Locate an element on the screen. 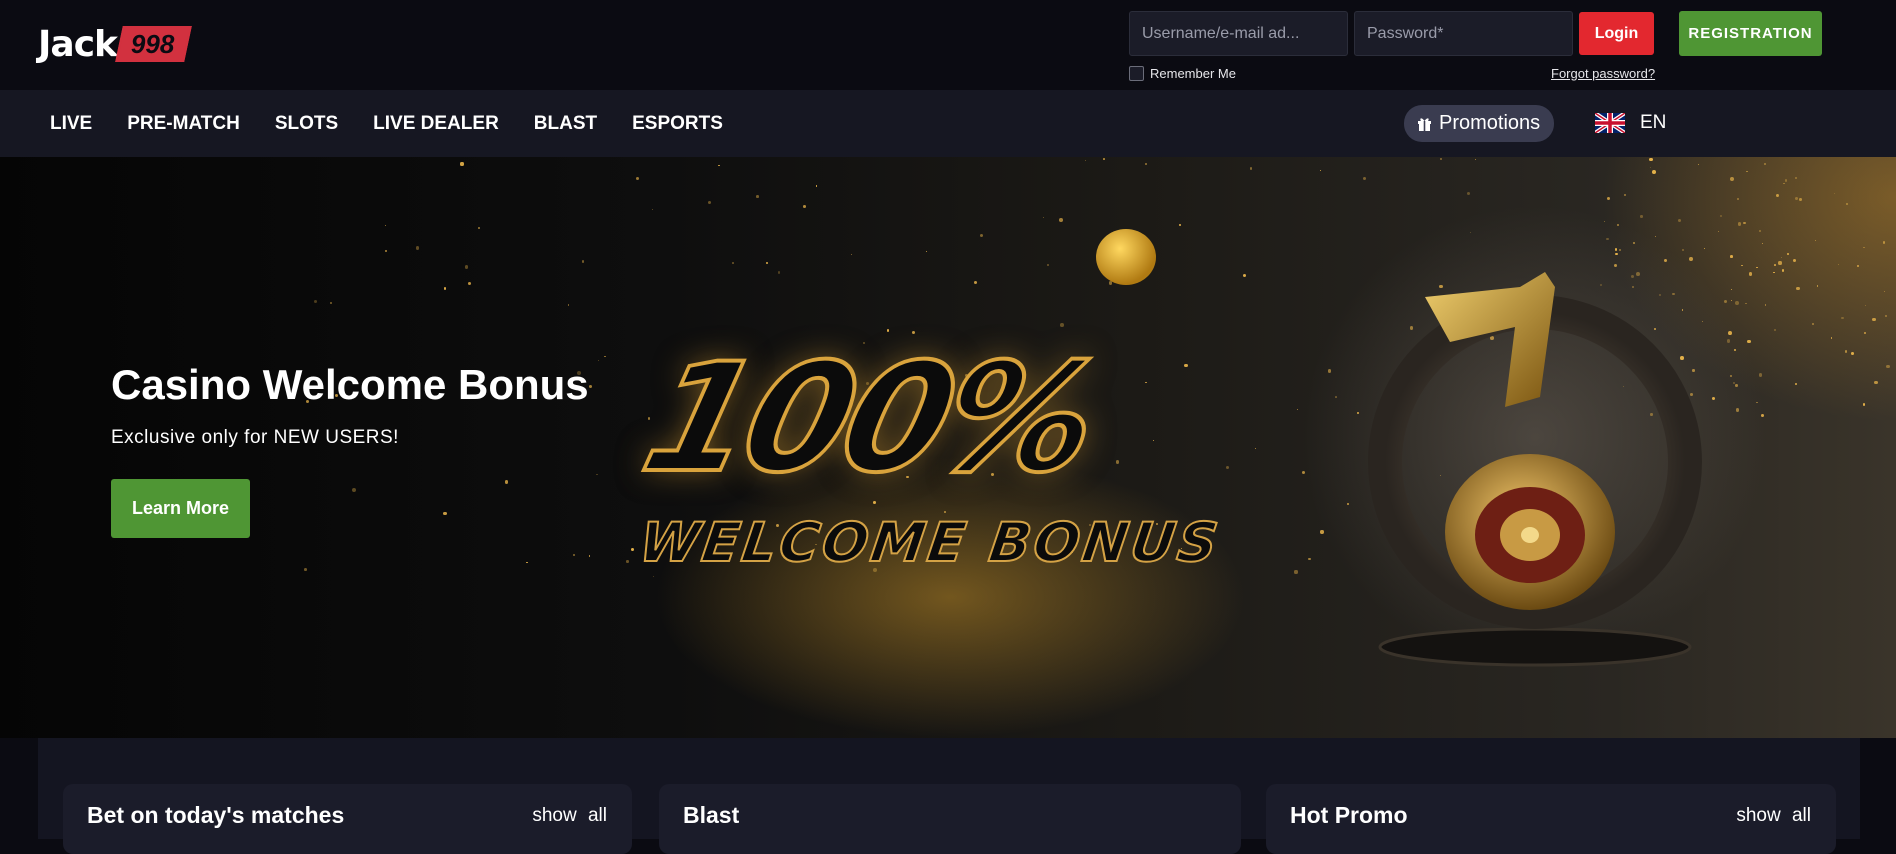 This screenshot has height=854, width=1896. promotions-button: Promotions is located at coordinates (1479, 123).